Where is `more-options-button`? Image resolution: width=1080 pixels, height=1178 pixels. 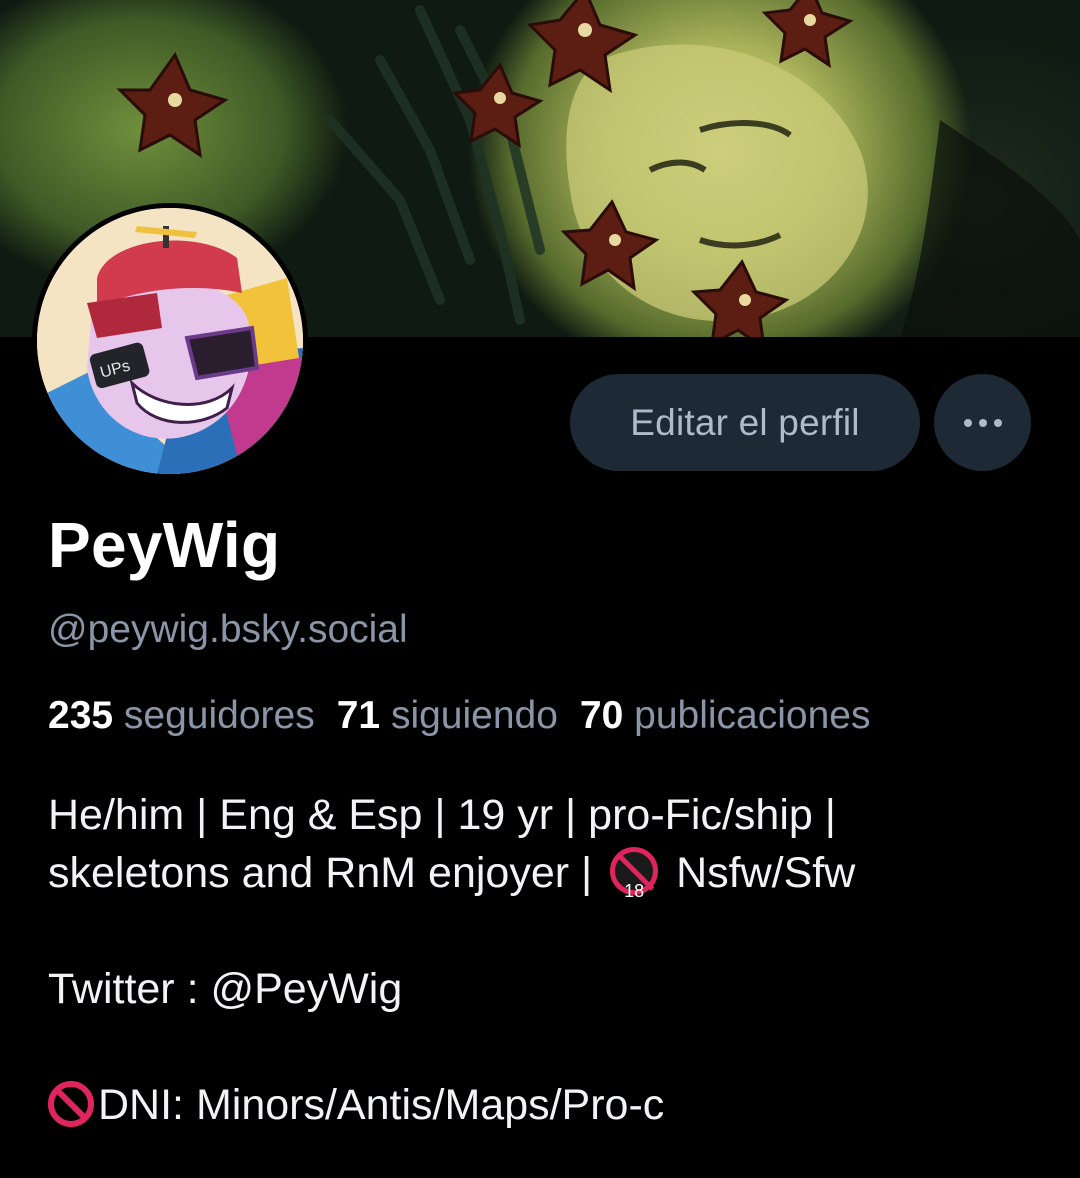 more-options-button is located at coordinates (982, 422).